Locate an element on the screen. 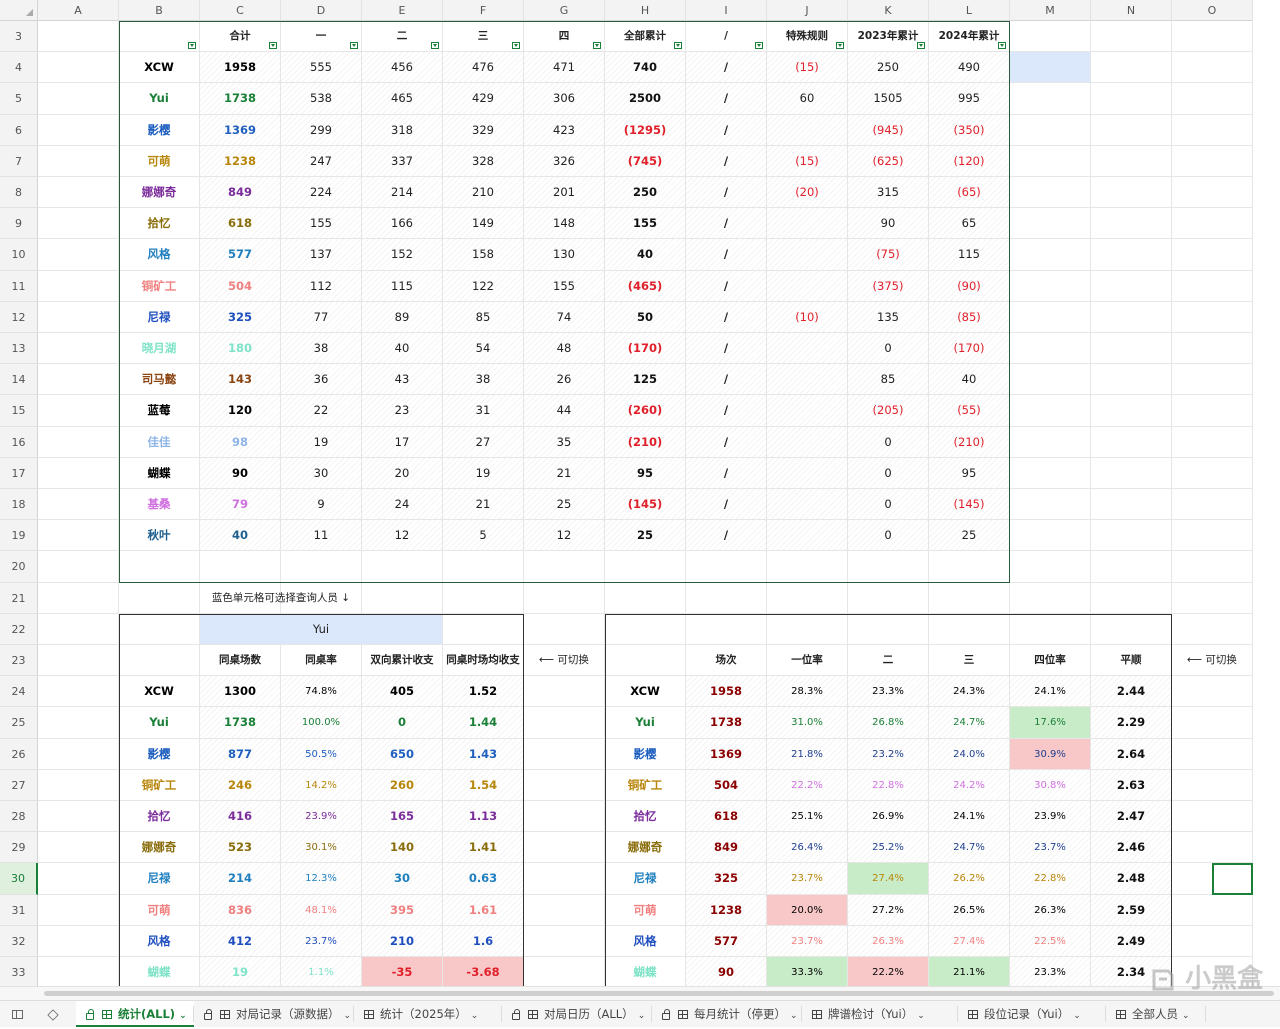  column-header-c: C is located at coordinates (240, 10).